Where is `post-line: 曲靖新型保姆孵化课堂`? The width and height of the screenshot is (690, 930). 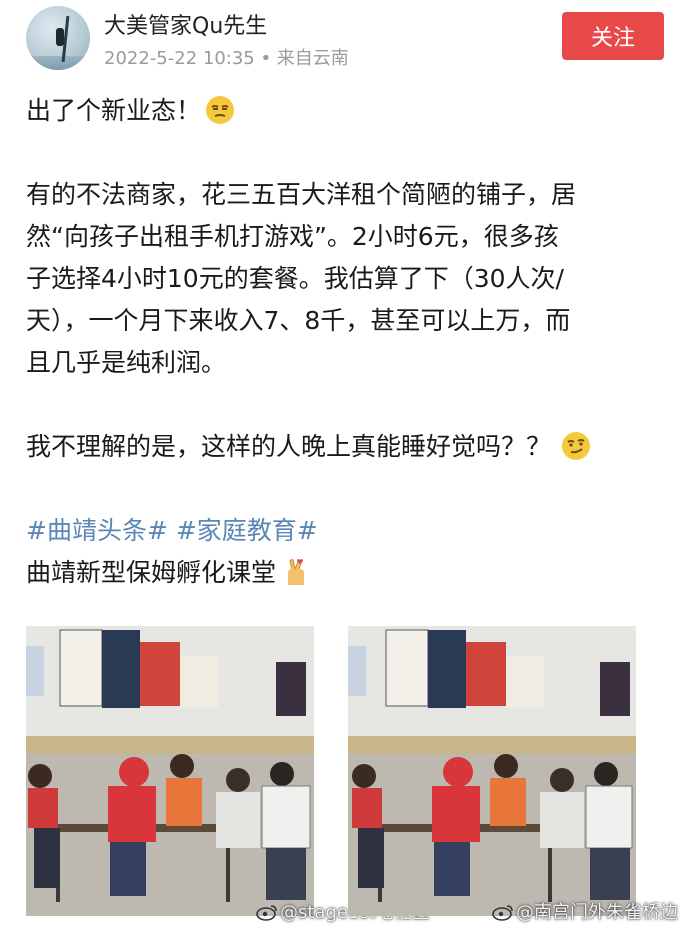
post-line: 曲靖新型保姆孵化课堂 is located at coordinates (346, 573).